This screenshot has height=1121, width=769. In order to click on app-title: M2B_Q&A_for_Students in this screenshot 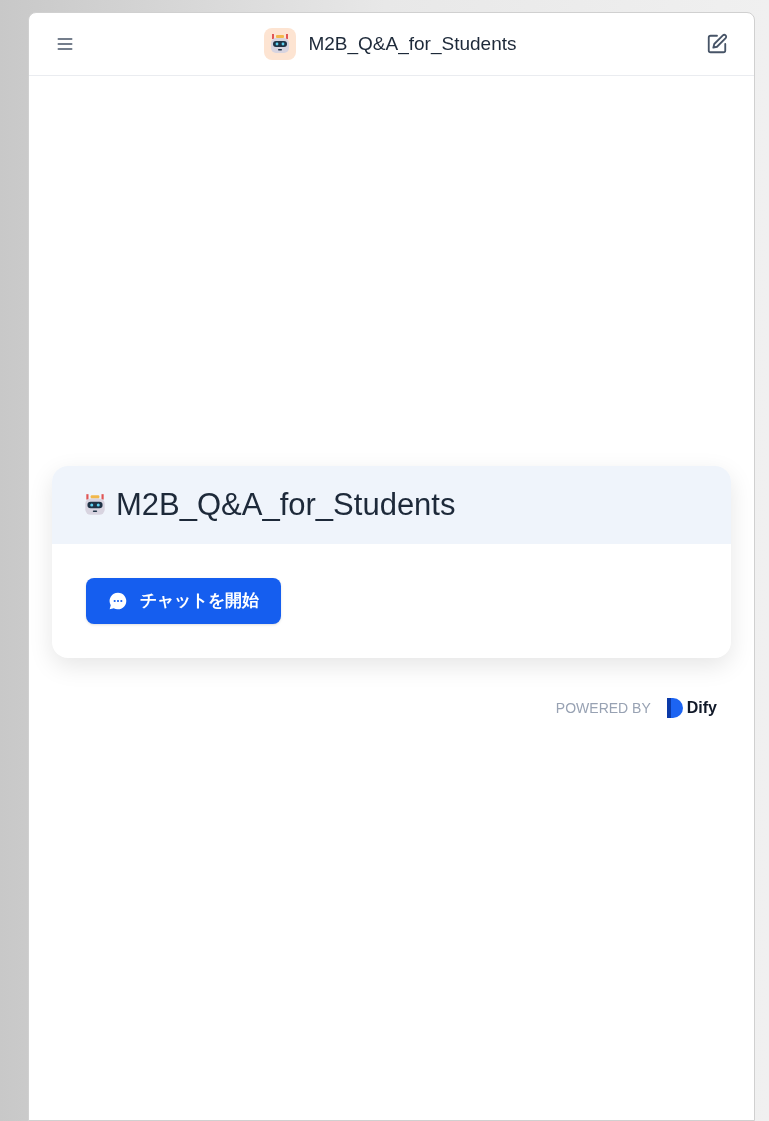, I will do `click(412, 44)`.